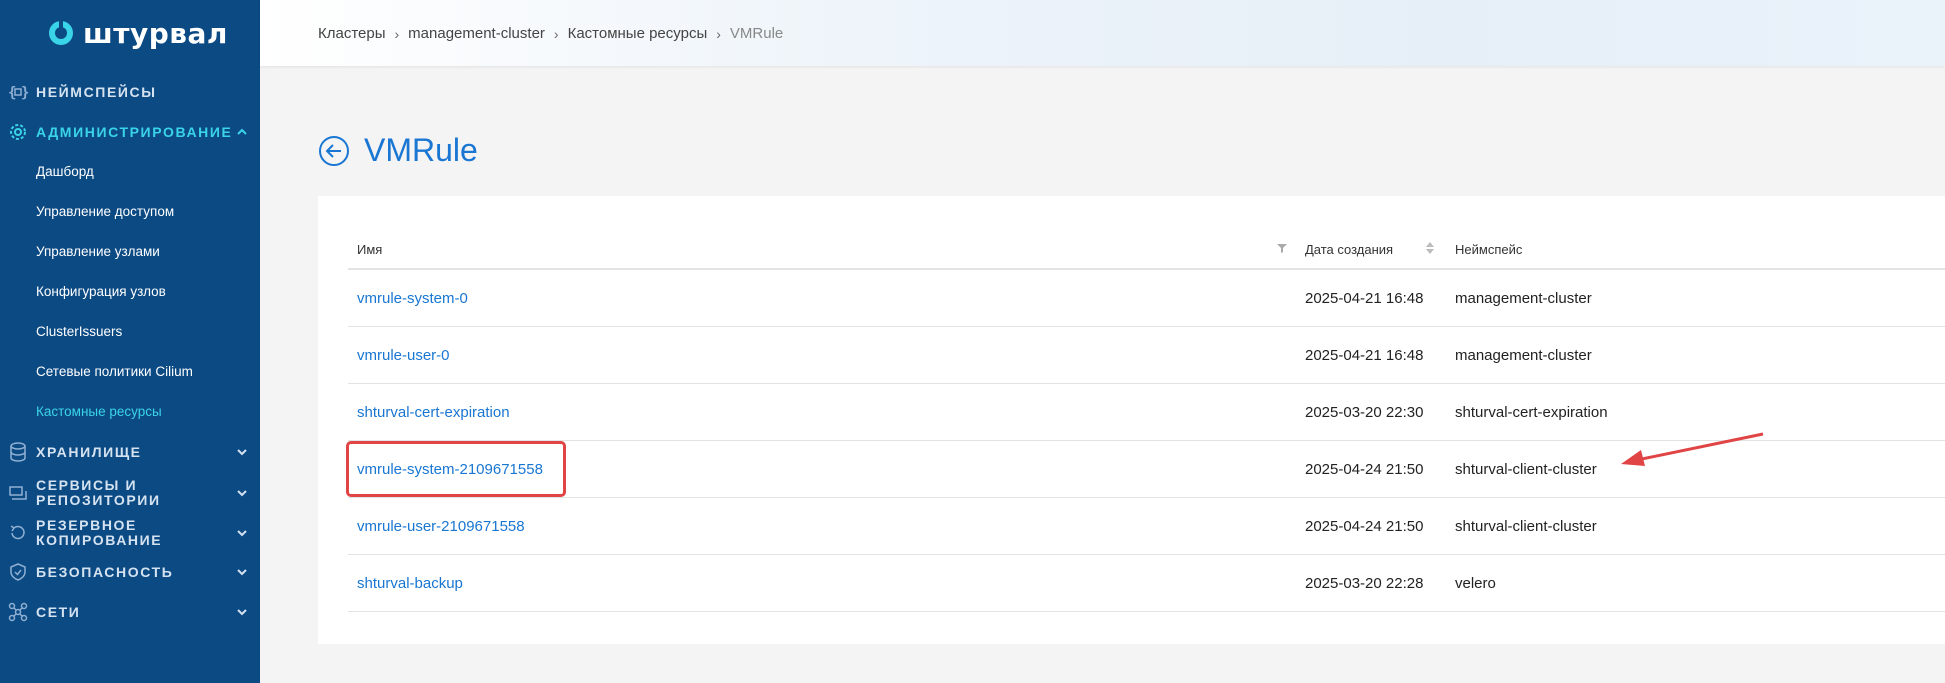  What do you see at coordinates (99, 540) in the screenshot?
I see `nav-label-line2: КОПИРОВАНИЕ` at bounding box center [99, 540].